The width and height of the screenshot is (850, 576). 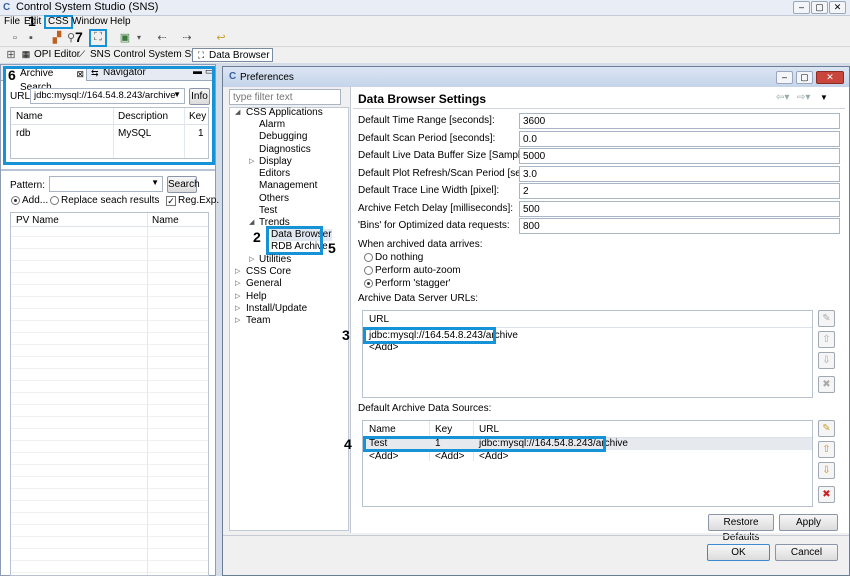 What do you see at coordinates (285, 150) in the screenshot?
I see `tree-diagnostics: Diagnostics` at bounding box center [285, 150].